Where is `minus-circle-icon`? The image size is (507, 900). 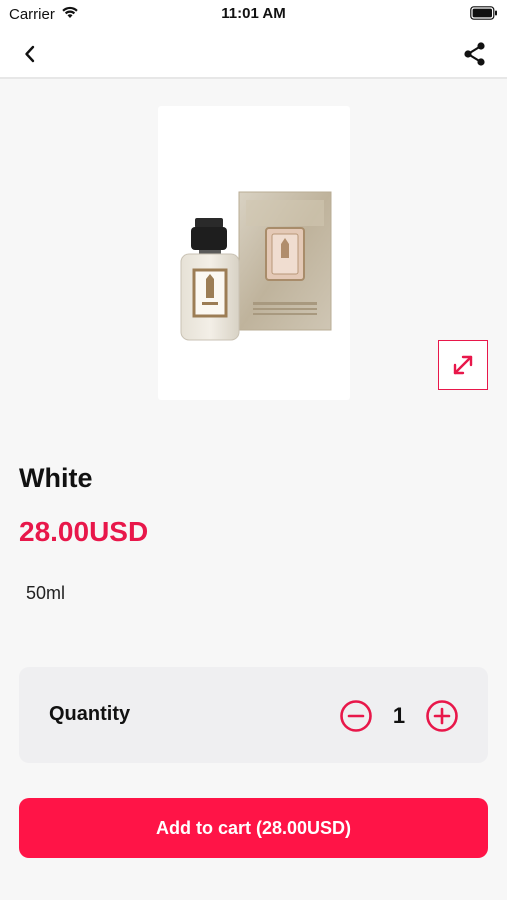 minus-circle-icon is located at coordinates (356, 716).